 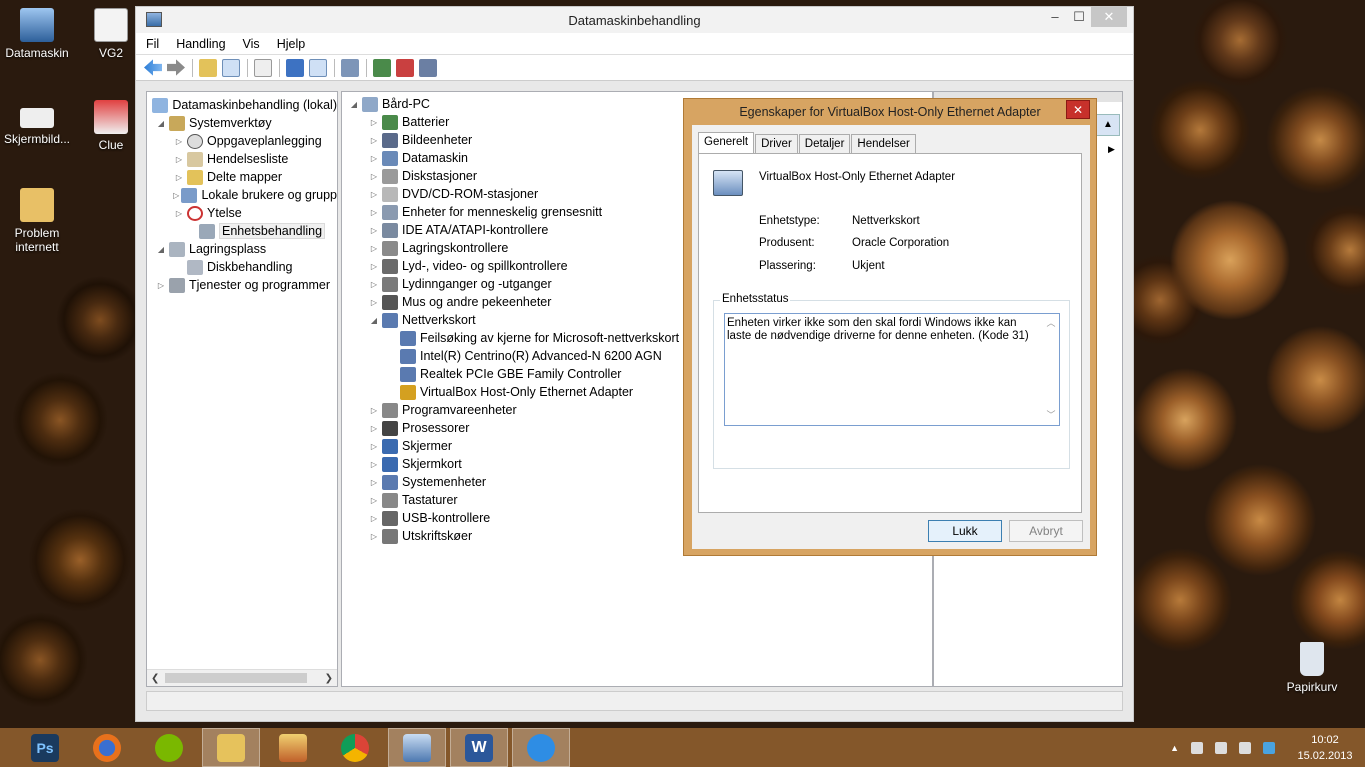 I want to click on desktop-icon-folder: Problem internett, so click(x=37, y=221).